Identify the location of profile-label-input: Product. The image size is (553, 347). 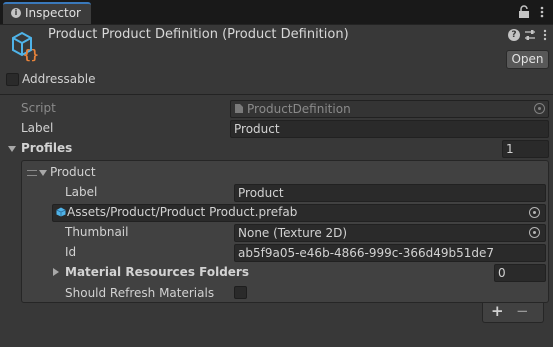
(390, 193).